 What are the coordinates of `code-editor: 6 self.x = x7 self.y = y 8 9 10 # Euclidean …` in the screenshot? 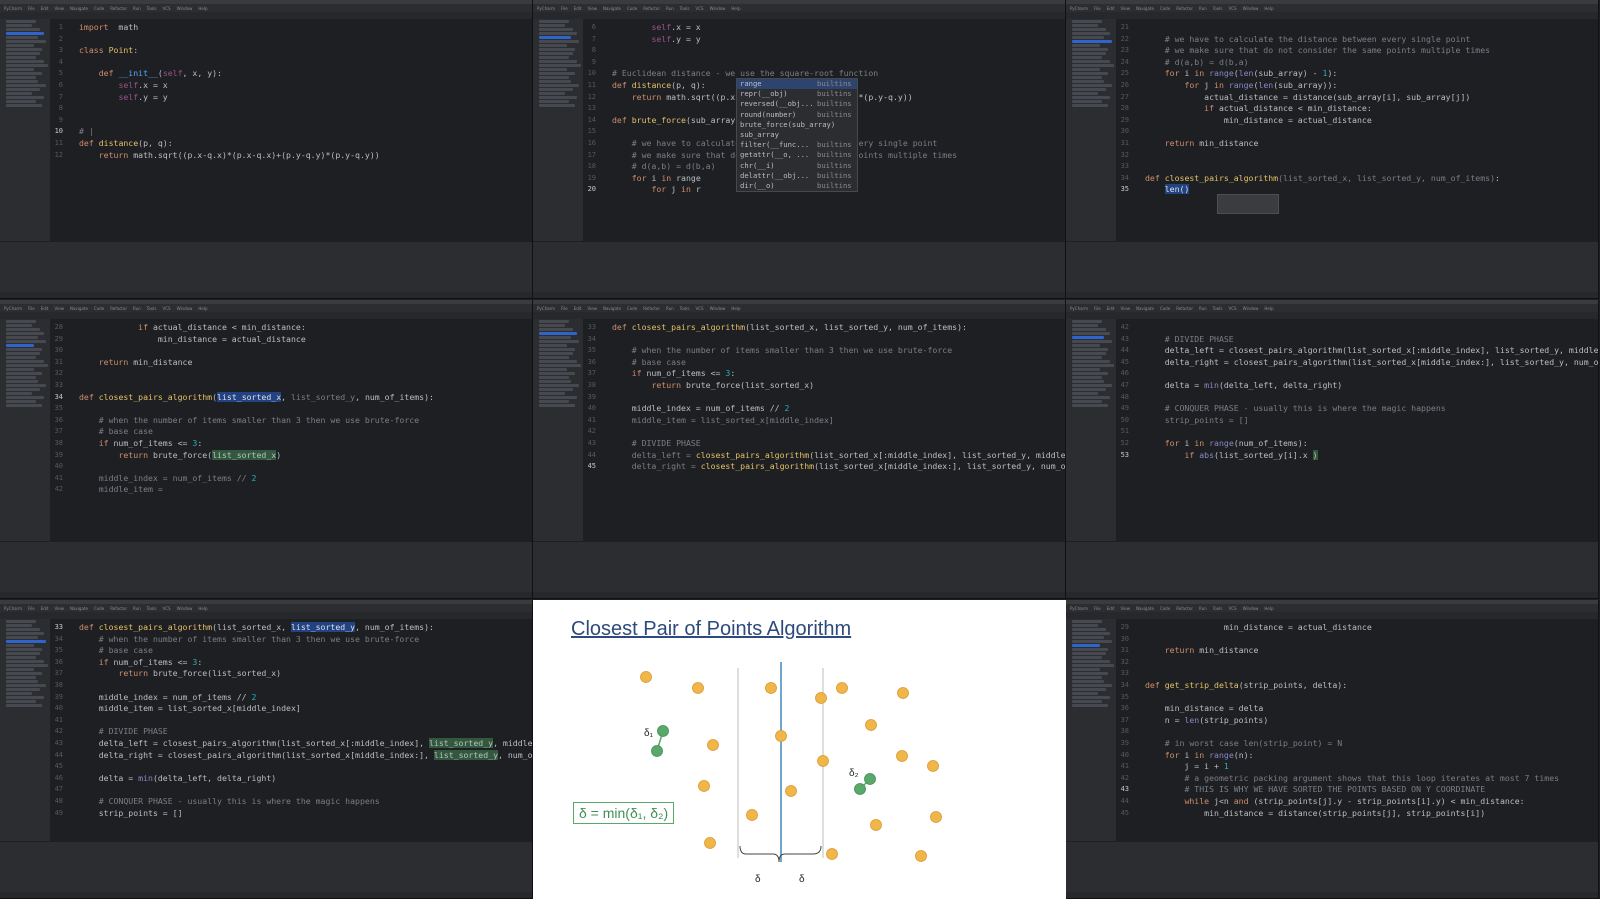 It's located at (824, 130).